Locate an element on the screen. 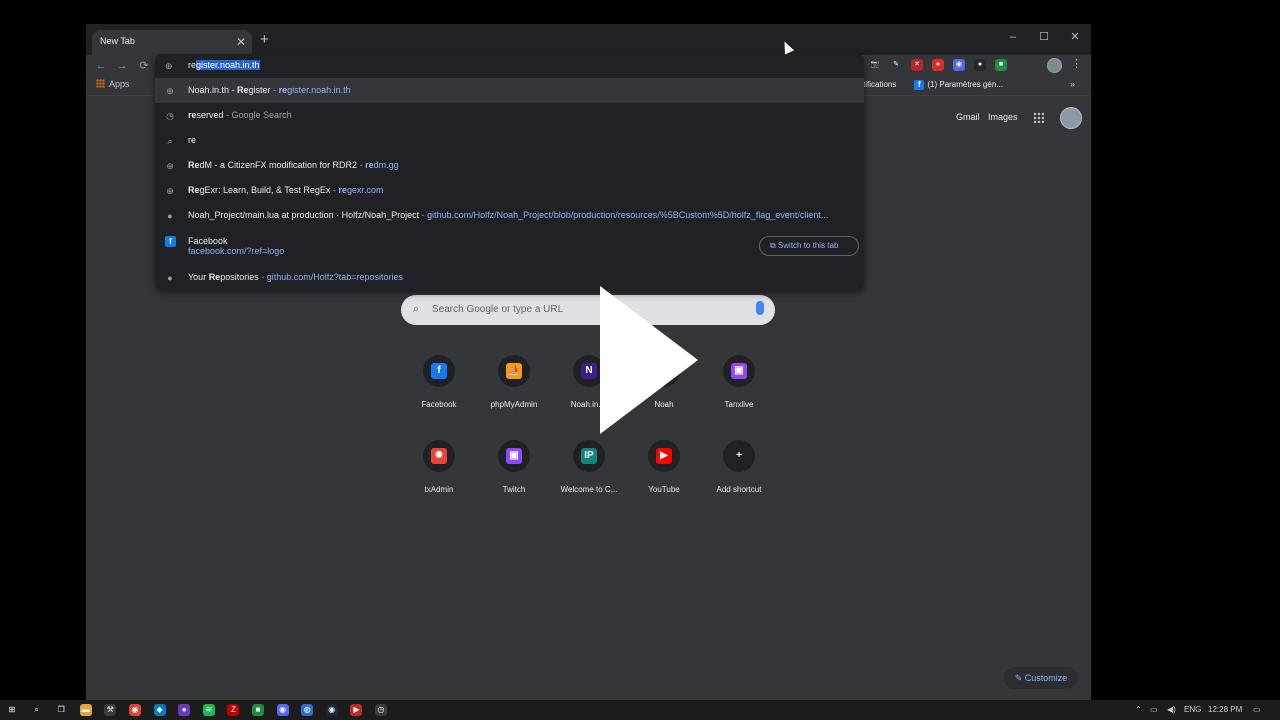  notification-icon: ▭ is located at coordinates (1257, 709).